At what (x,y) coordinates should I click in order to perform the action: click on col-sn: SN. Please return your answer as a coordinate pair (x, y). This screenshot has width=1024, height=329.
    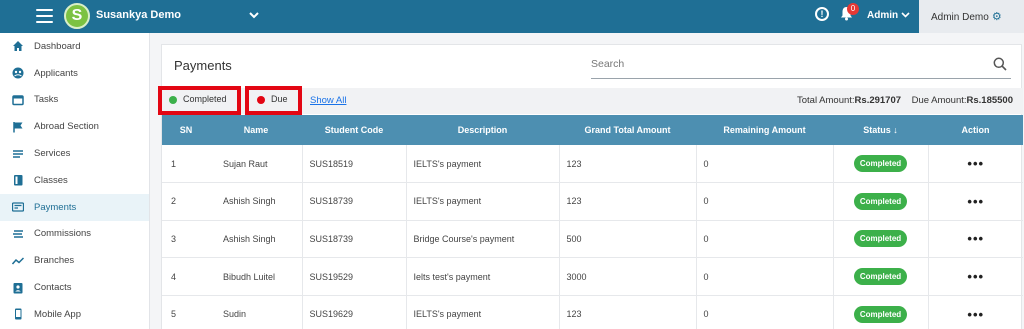
    Looking at the image, I should click on (186, 130).